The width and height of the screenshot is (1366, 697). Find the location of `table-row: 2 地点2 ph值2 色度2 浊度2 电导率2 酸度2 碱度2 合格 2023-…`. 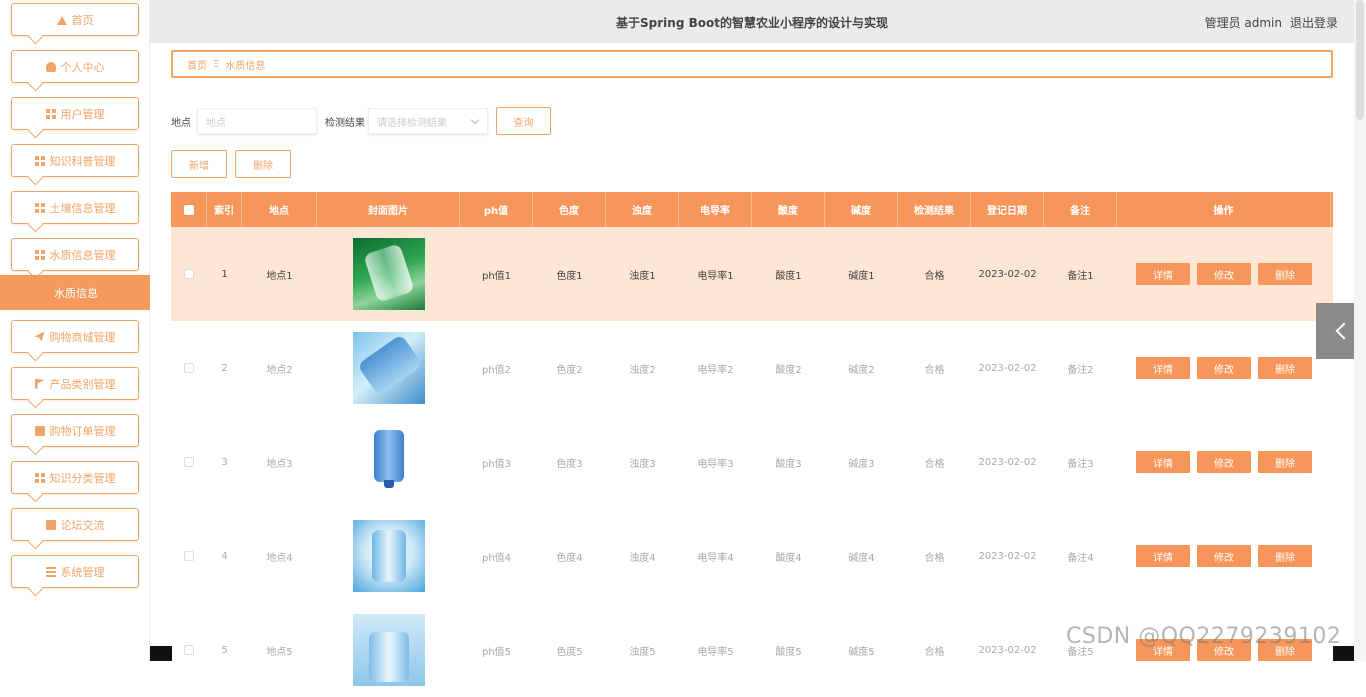

table-row: 2 地点2 ph值2 色度2 浊度2 电导率2 酸度2 碱度2 合格 2023-… is located at coordinates (752, 368).